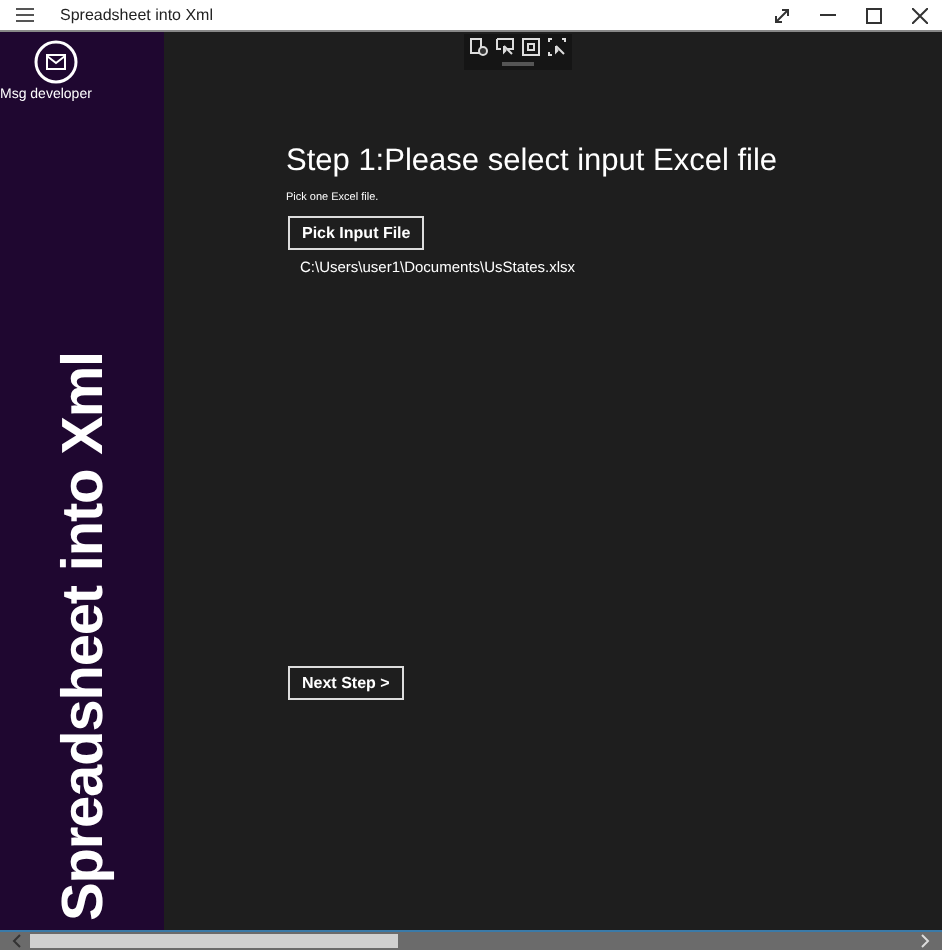  I want to click on resize-icon, so click(782, 15).